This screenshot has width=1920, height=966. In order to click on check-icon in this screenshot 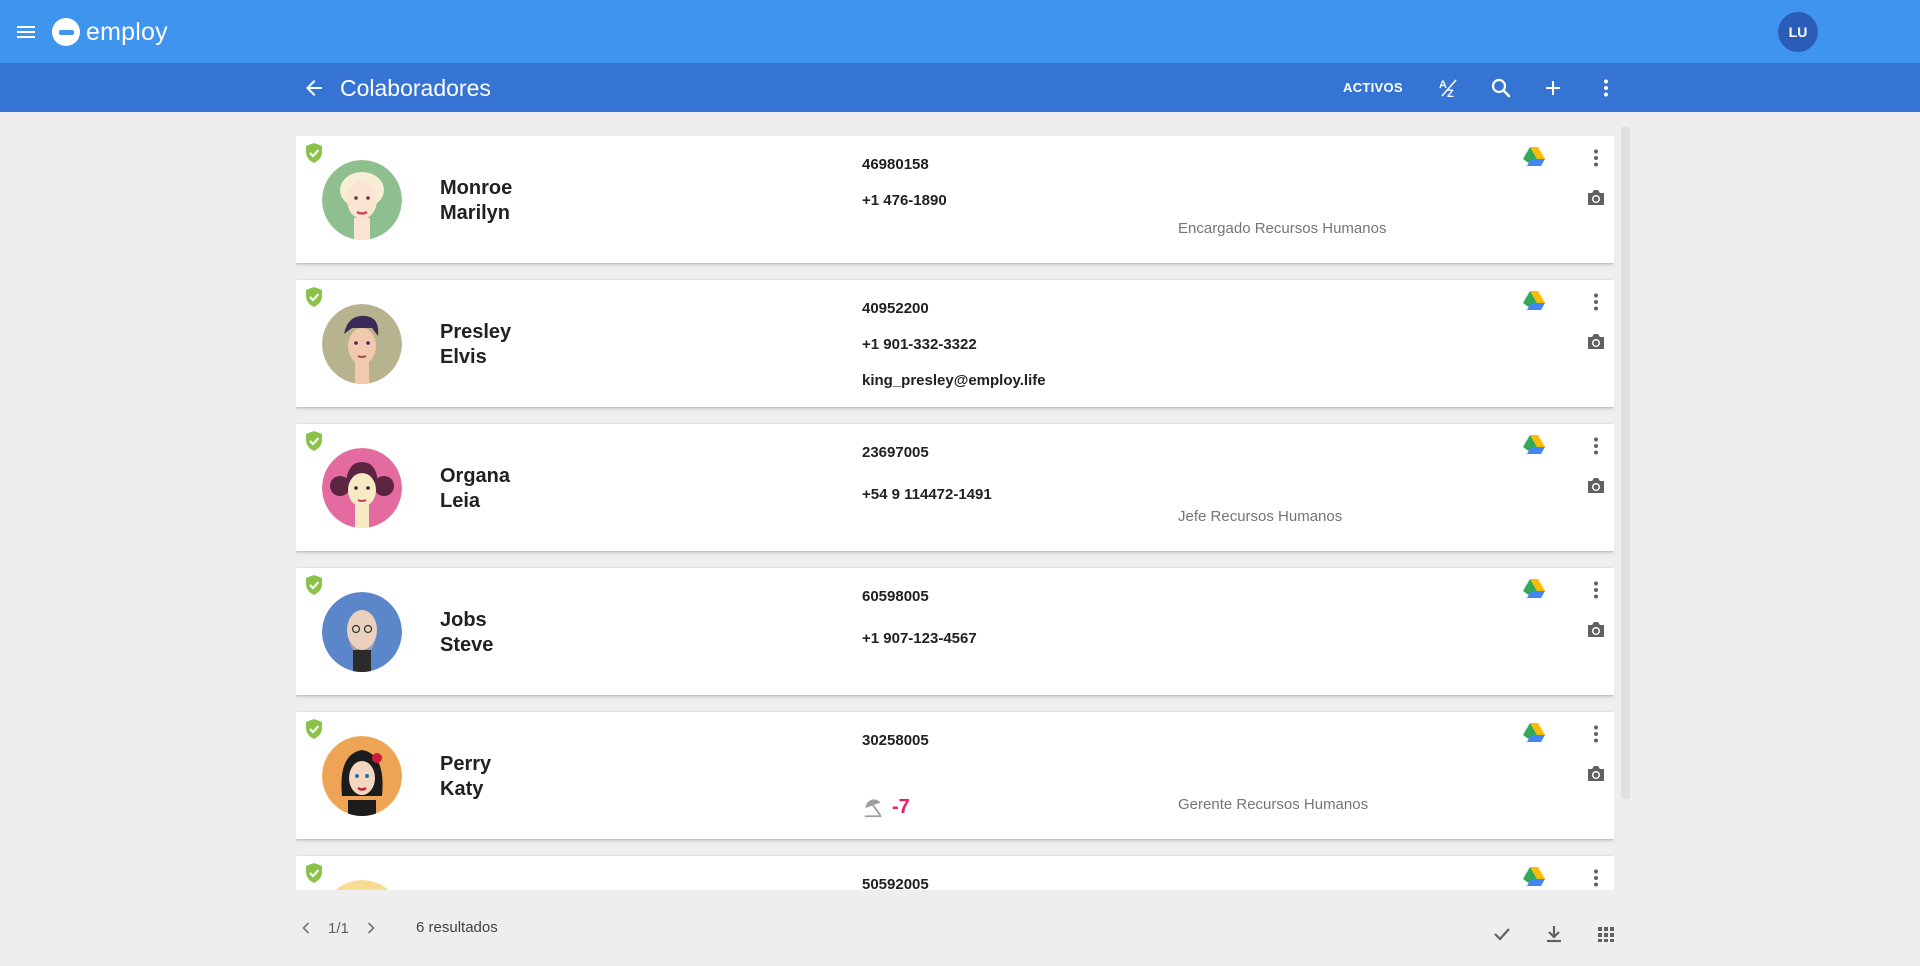, I will do `click(1502, 934)`.